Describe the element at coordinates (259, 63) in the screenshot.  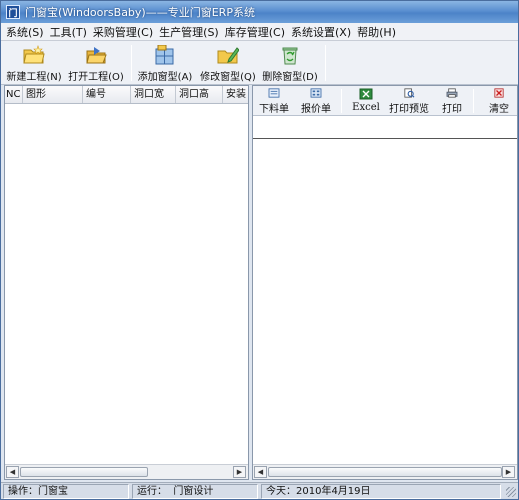
I see `main-toolbar: 新建工程(N) 打开工程(O) 添加窗型(A) 修改窗型(Q) 删除窗型(D)` at that location.